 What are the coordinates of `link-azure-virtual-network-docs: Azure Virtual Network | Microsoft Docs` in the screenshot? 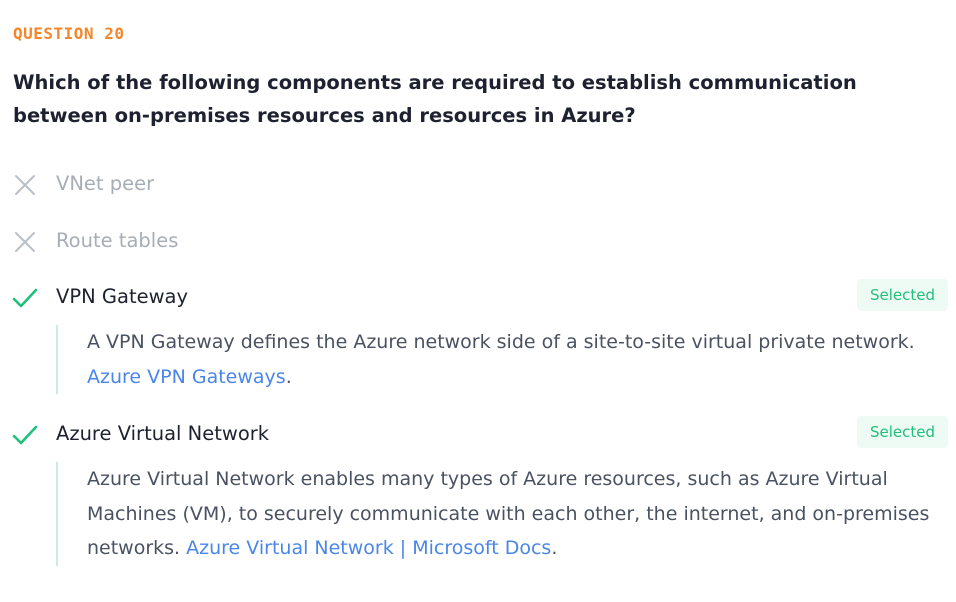 It's located at (368, 548).